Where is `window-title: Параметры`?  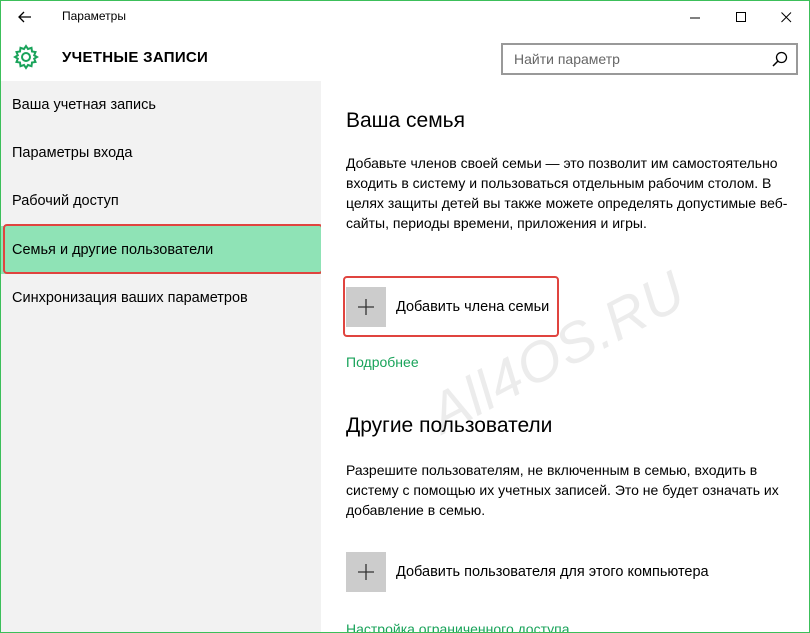
window-title: Параметры is located at coordinates (94, 16).